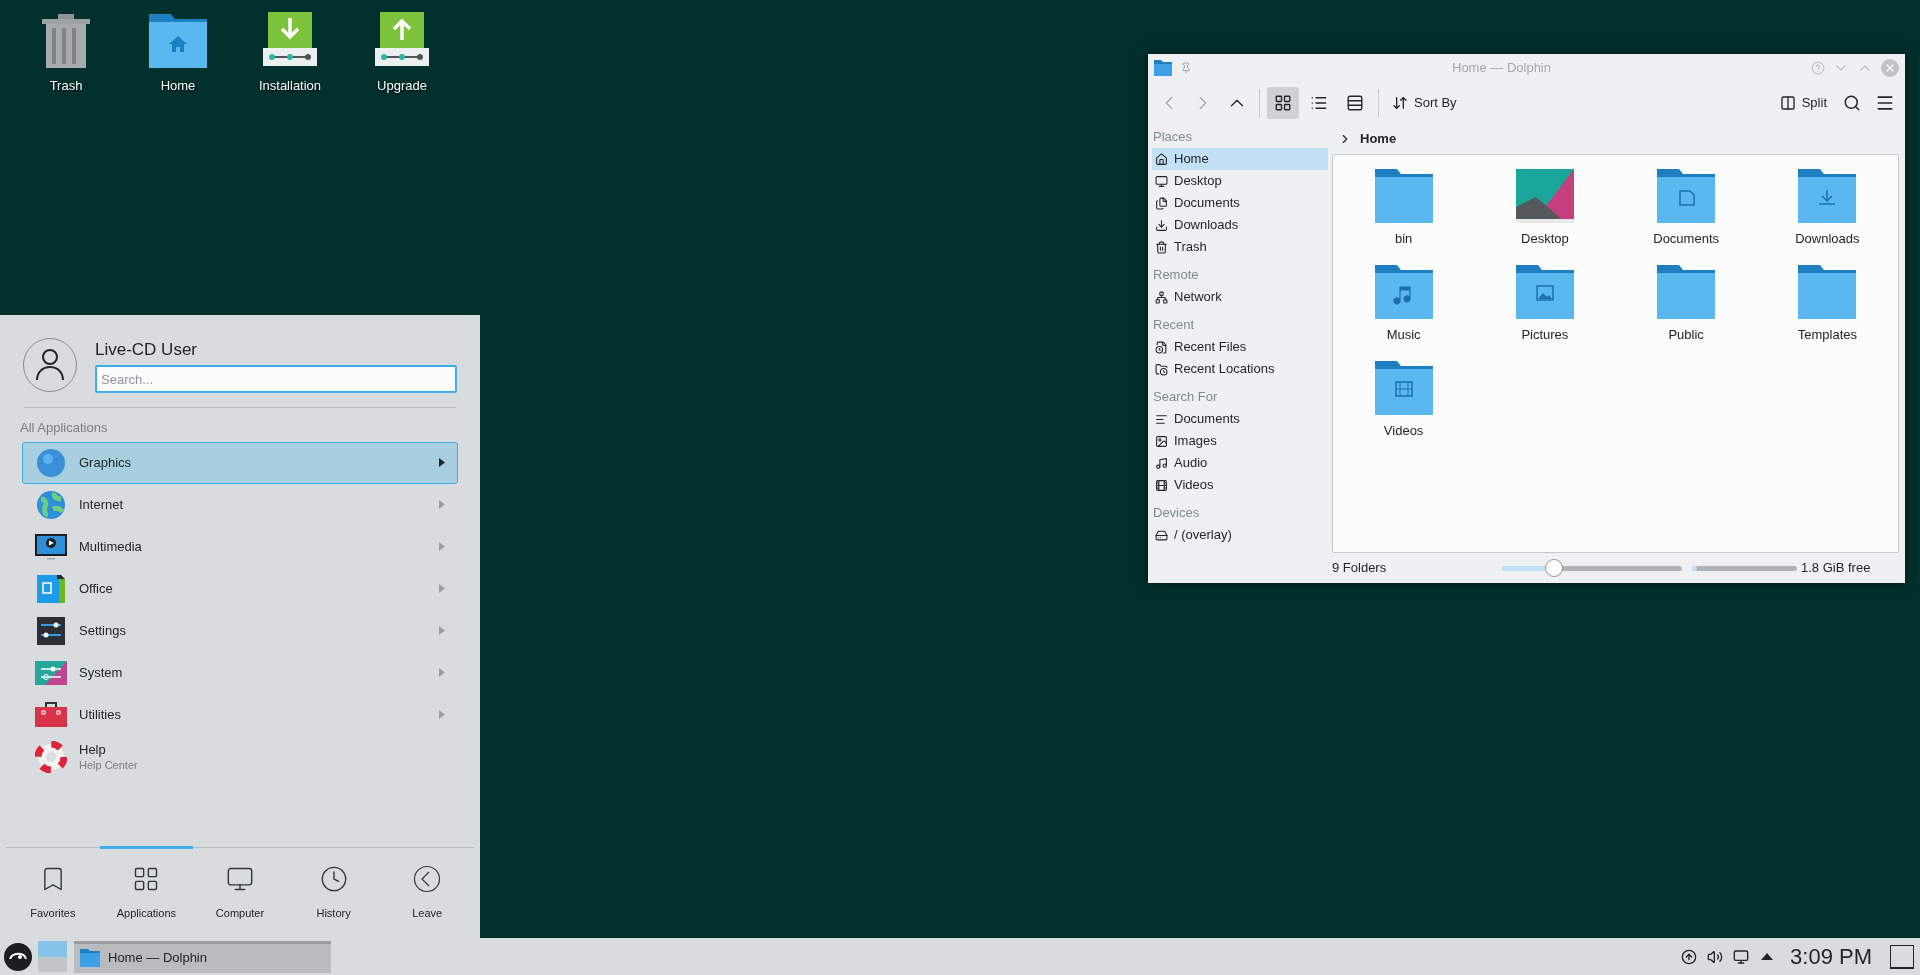 This screenshot has height=975, width=1920. I want to click on menu-item: System, so click(240, 672).